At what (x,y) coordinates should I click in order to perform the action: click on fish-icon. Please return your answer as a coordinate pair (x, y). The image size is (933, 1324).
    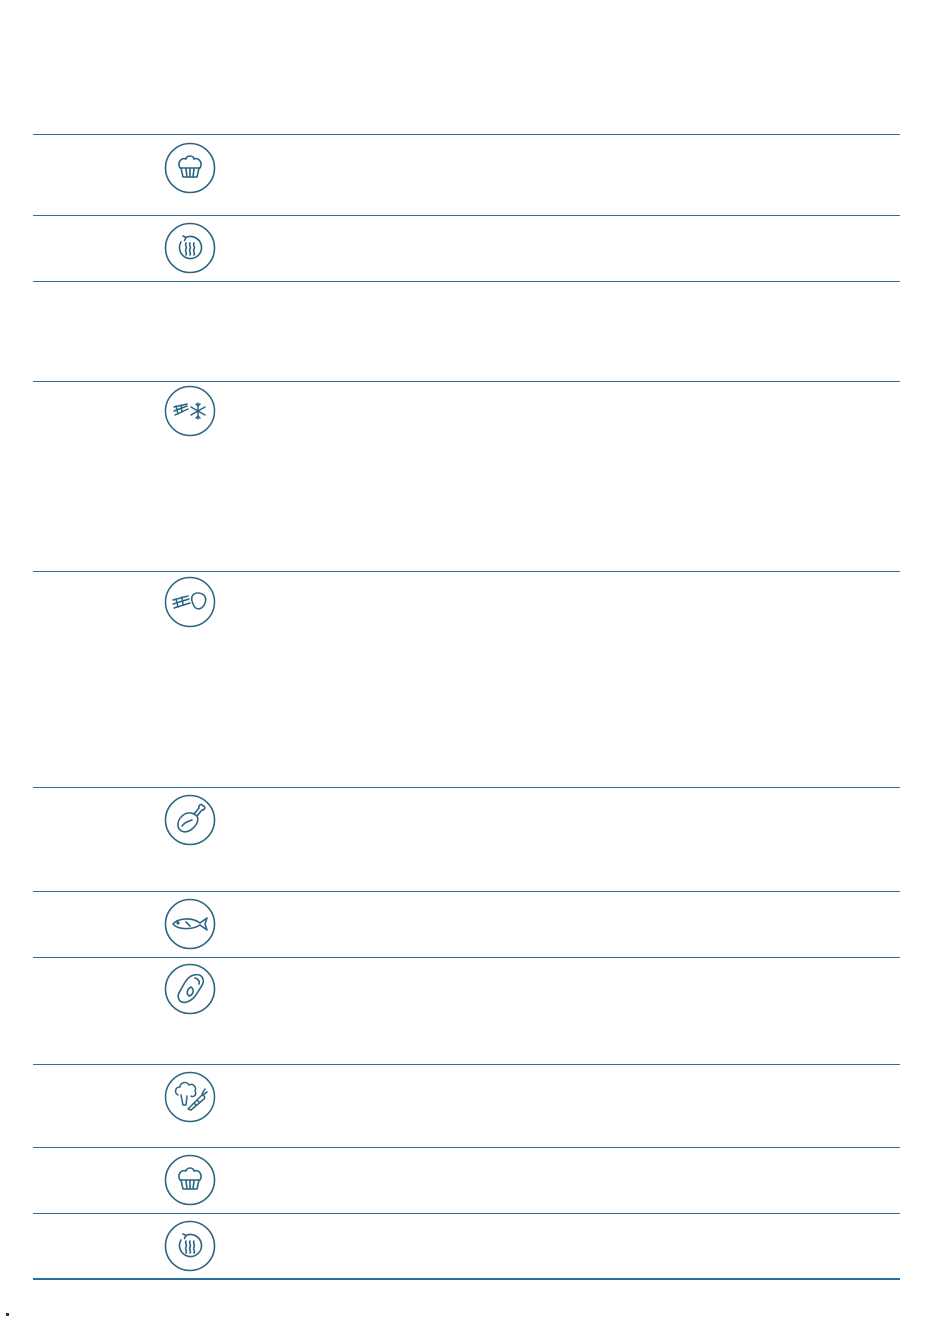
    Looking at the image, I should click on (190, 924).